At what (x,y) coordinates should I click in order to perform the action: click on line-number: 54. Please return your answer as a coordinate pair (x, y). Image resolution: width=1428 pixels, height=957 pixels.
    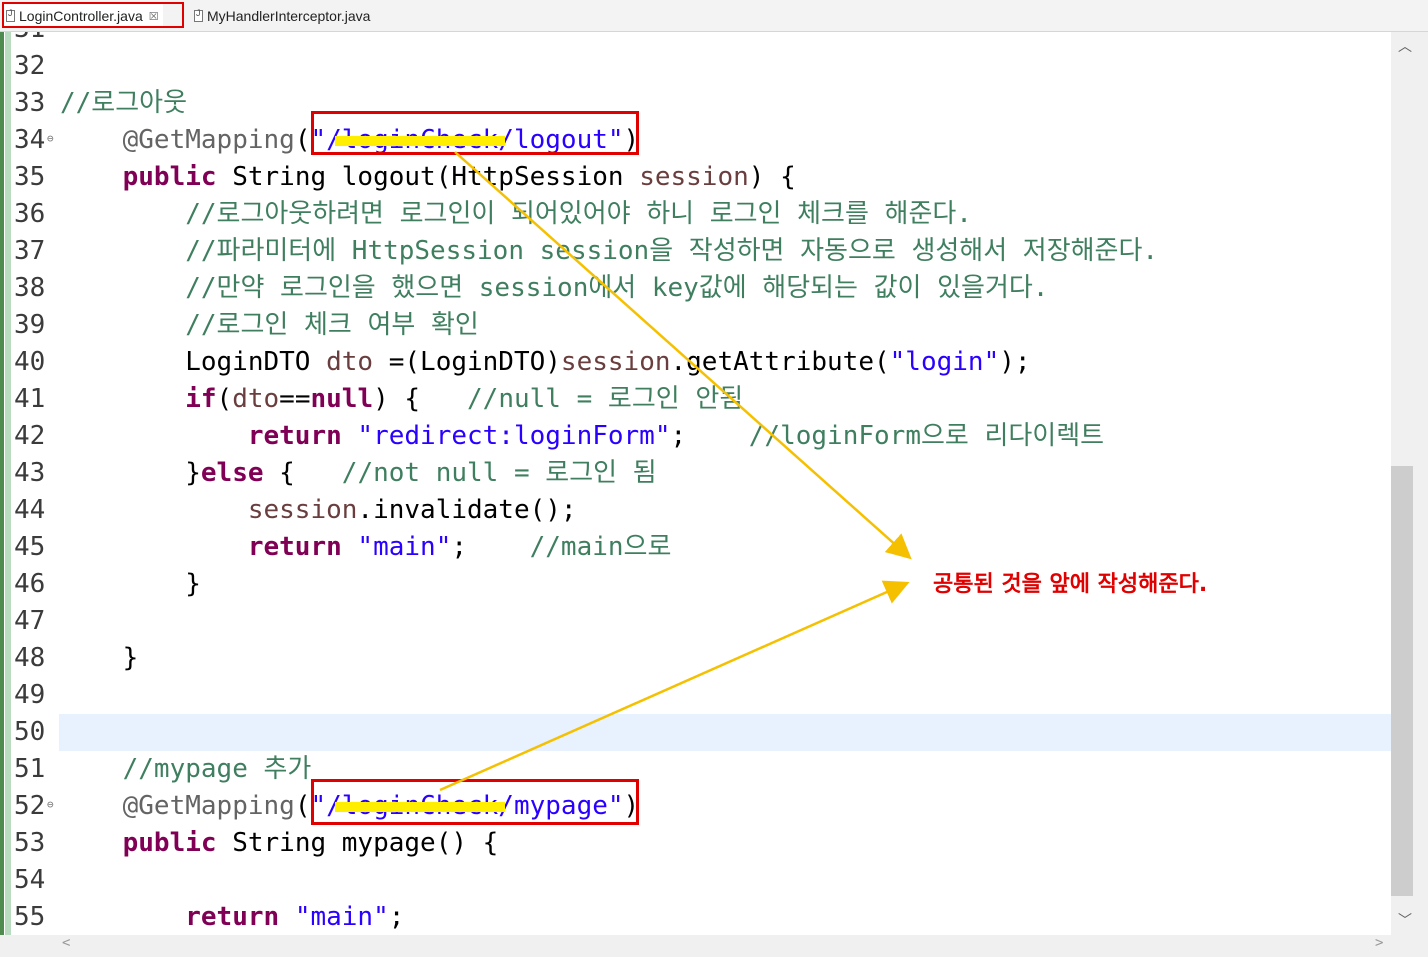
    Looking at the image, I should click on (30, 880).